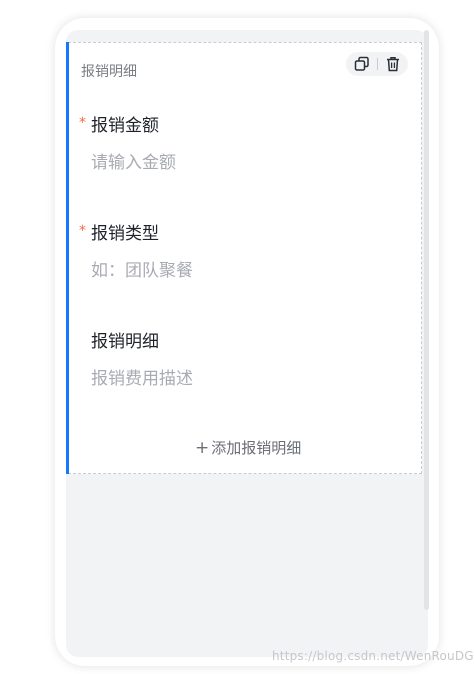 The width and height of the screenshot is (474, 674). What do you see at coordinates (133, 160) in the screenshot?
I see `amount-input: 请输入金额` at bounding box center [133, 160].